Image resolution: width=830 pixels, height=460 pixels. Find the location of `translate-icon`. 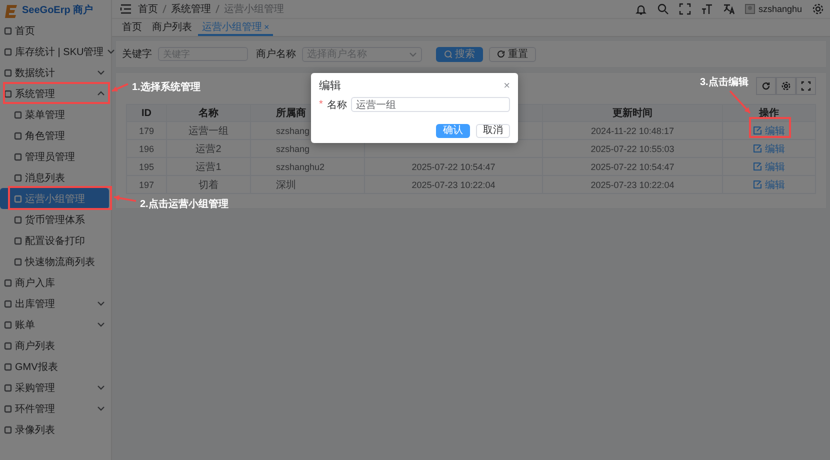

translate-icon is located at coordinates (729, 9).